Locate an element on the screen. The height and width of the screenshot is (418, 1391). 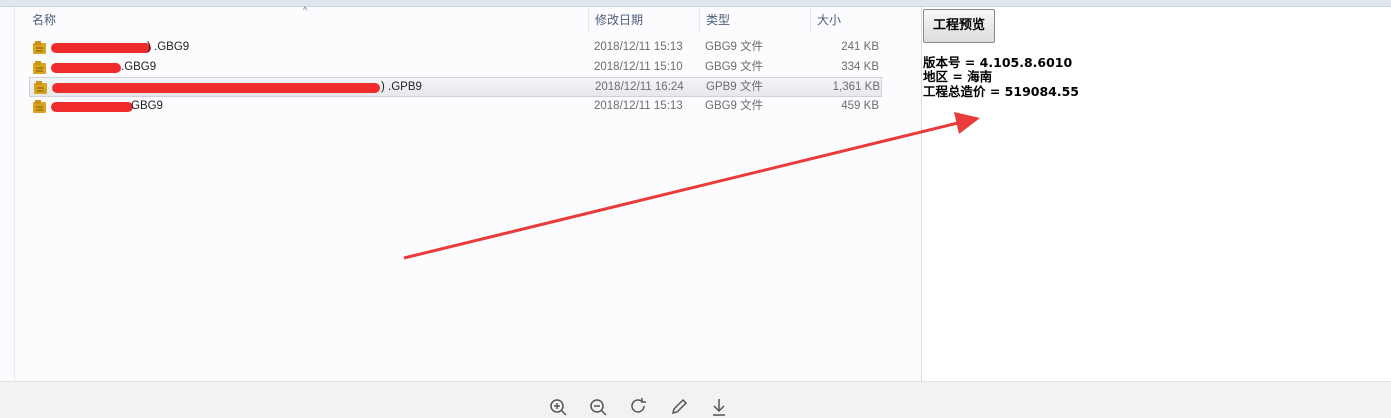
zoom-in-icon is located at coordinates (558, 407).